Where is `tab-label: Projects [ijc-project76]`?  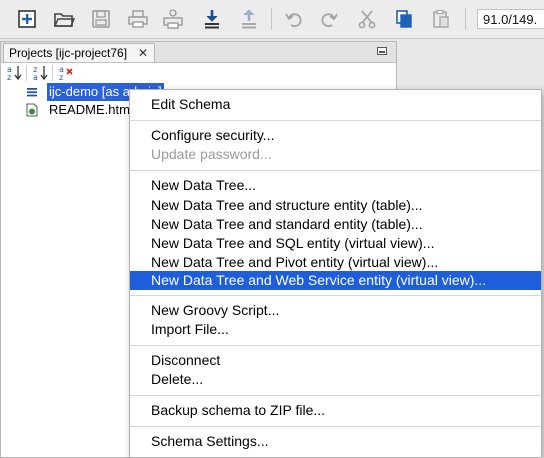
tab-label: Projects [ijc-project76] is located at coordinates (68, 53).